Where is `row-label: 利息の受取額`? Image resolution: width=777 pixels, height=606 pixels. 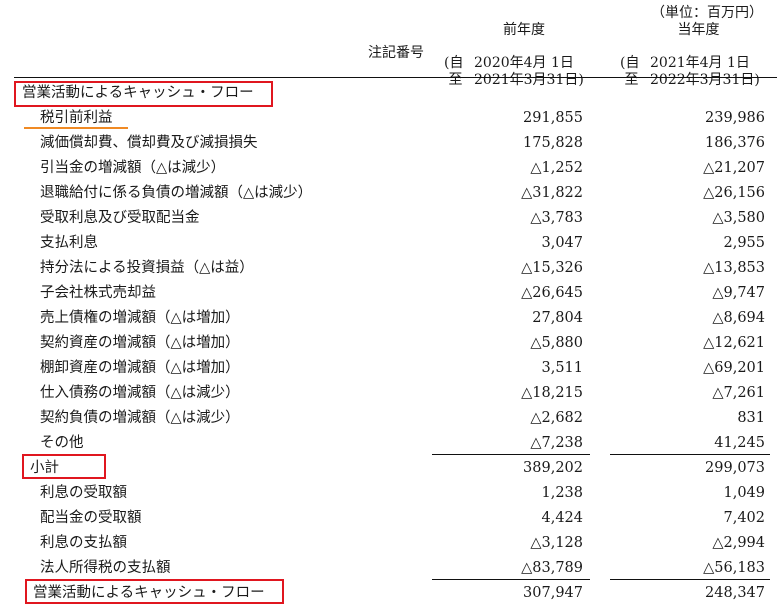 row-label: 利息の受取額 is located at coordinates (83, 493).